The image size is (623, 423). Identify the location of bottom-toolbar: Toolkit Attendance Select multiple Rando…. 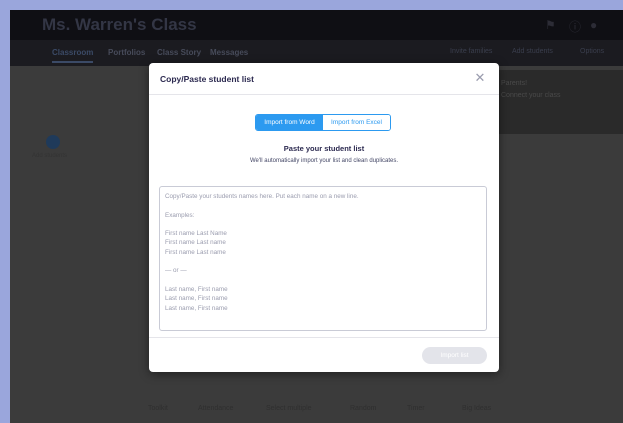
(316, 410).